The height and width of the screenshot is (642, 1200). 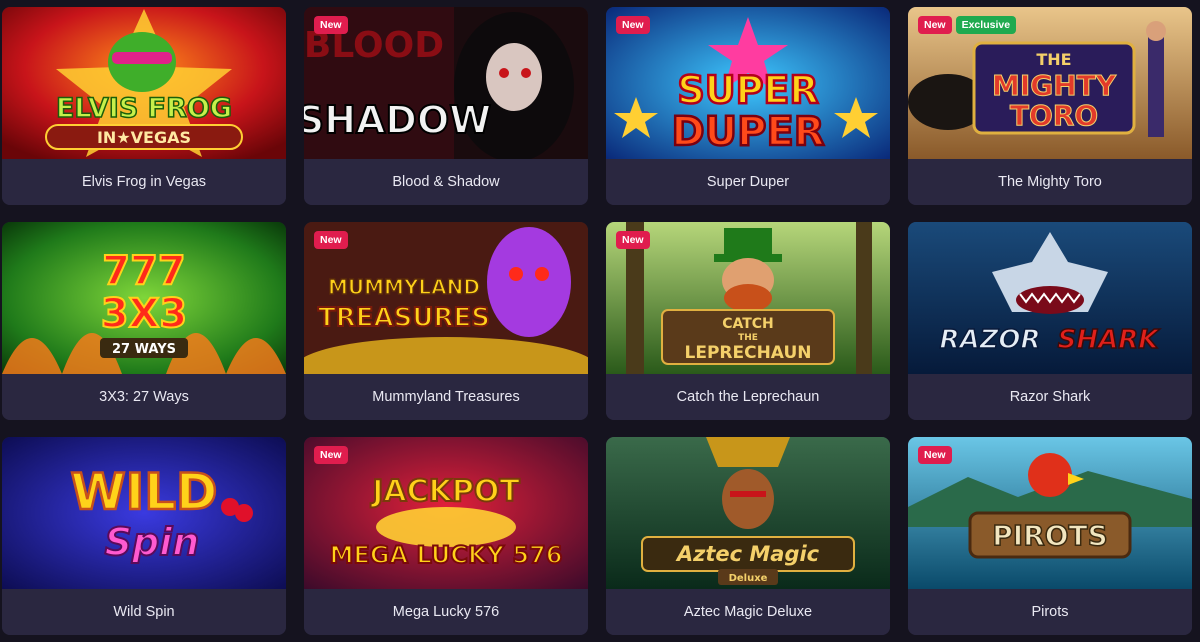 I want to click on game-thumbnail: 777 3X3 27 WAYS, so click(x=144, y=298).